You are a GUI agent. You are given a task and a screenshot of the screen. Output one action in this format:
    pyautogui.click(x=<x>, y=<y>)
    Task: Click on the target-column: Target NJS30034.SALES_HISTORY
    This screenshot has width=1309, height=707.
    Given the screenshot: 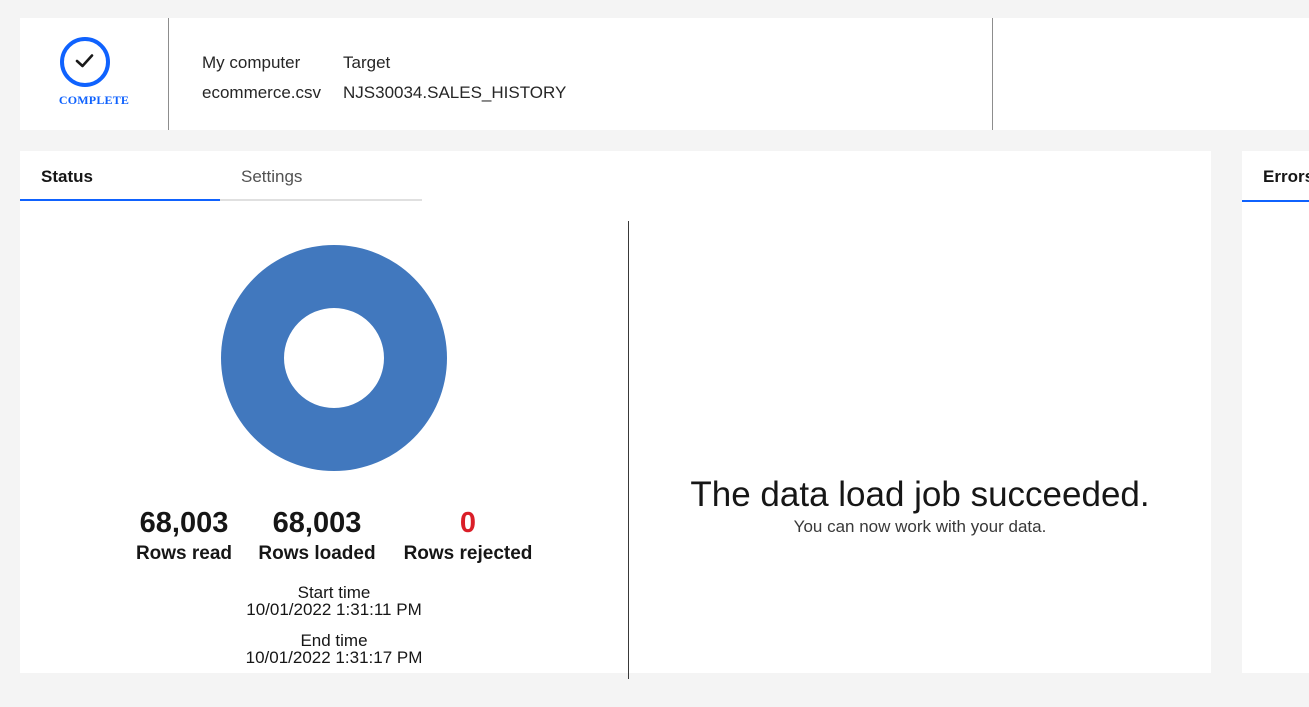 What is the action you would take?
    pyautogui.click(x=454, y=78)
    